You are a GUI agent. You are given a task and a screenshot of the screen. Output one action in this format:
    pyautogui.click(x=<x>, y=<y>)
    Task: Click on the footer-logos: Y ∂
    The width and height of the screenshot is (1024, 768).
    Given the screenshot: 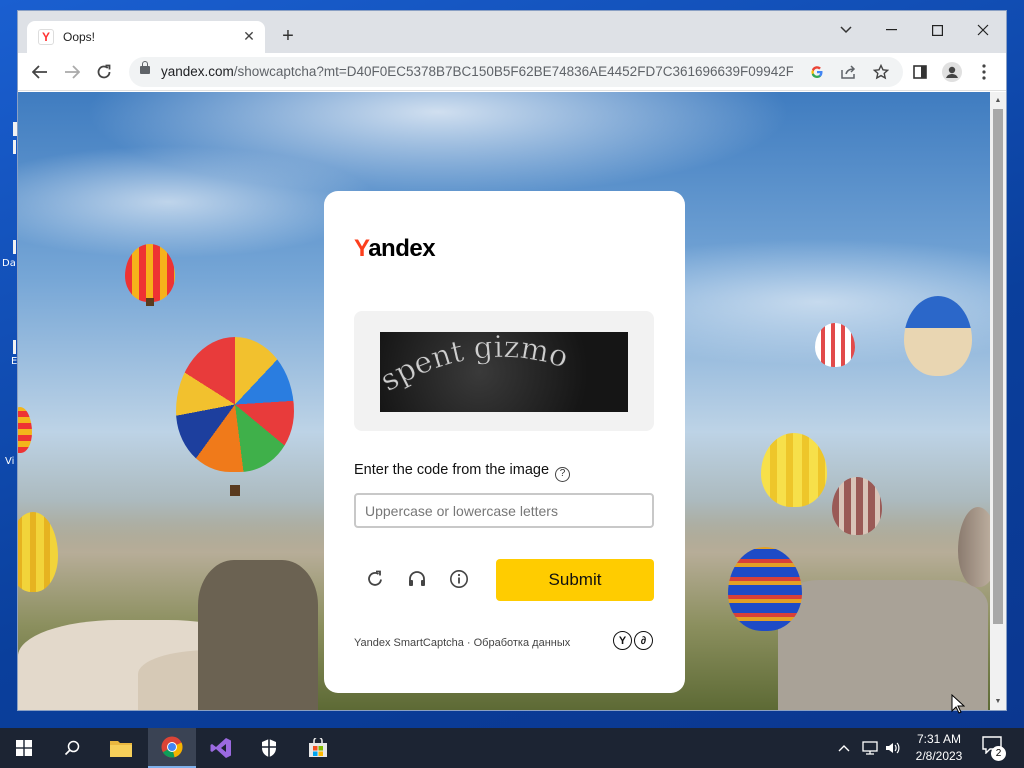 What is the action you would take?
    pyautogui.click(x=633, y=640)
    